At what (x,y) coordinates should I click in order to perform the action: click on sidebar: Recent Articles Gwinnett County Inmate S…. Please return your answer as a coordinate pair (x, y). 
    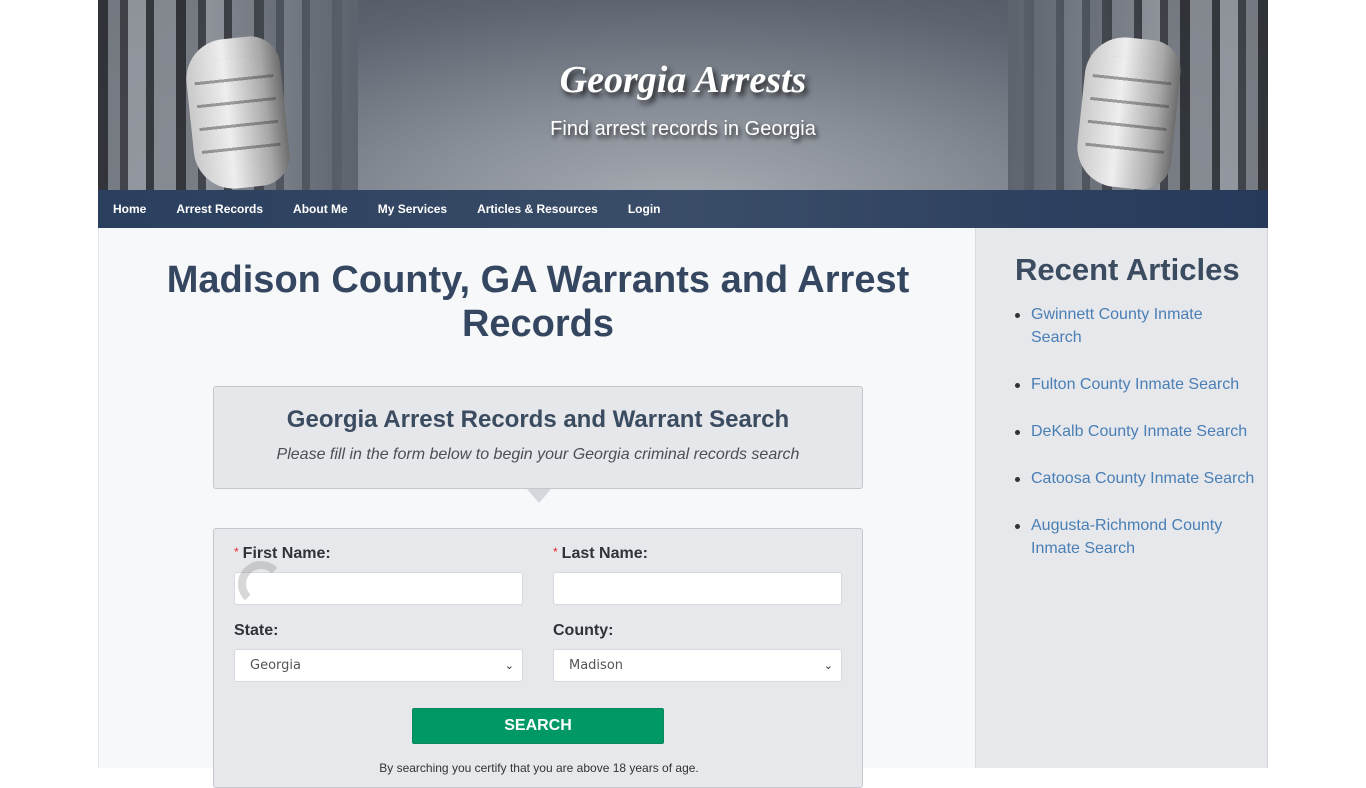
    Looking at the image, I should click on (1121, 498).